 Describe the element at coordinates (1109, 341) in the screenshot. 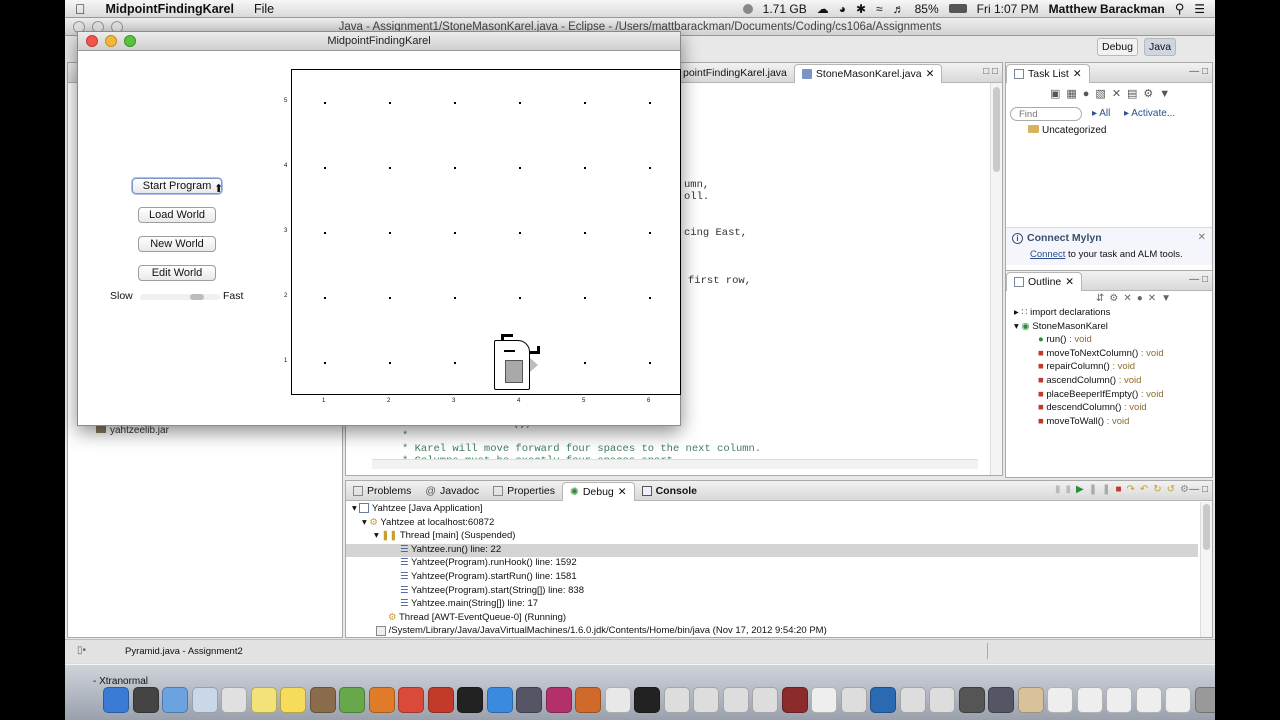

I see `outline-item-method: ● run() : void` at that location.